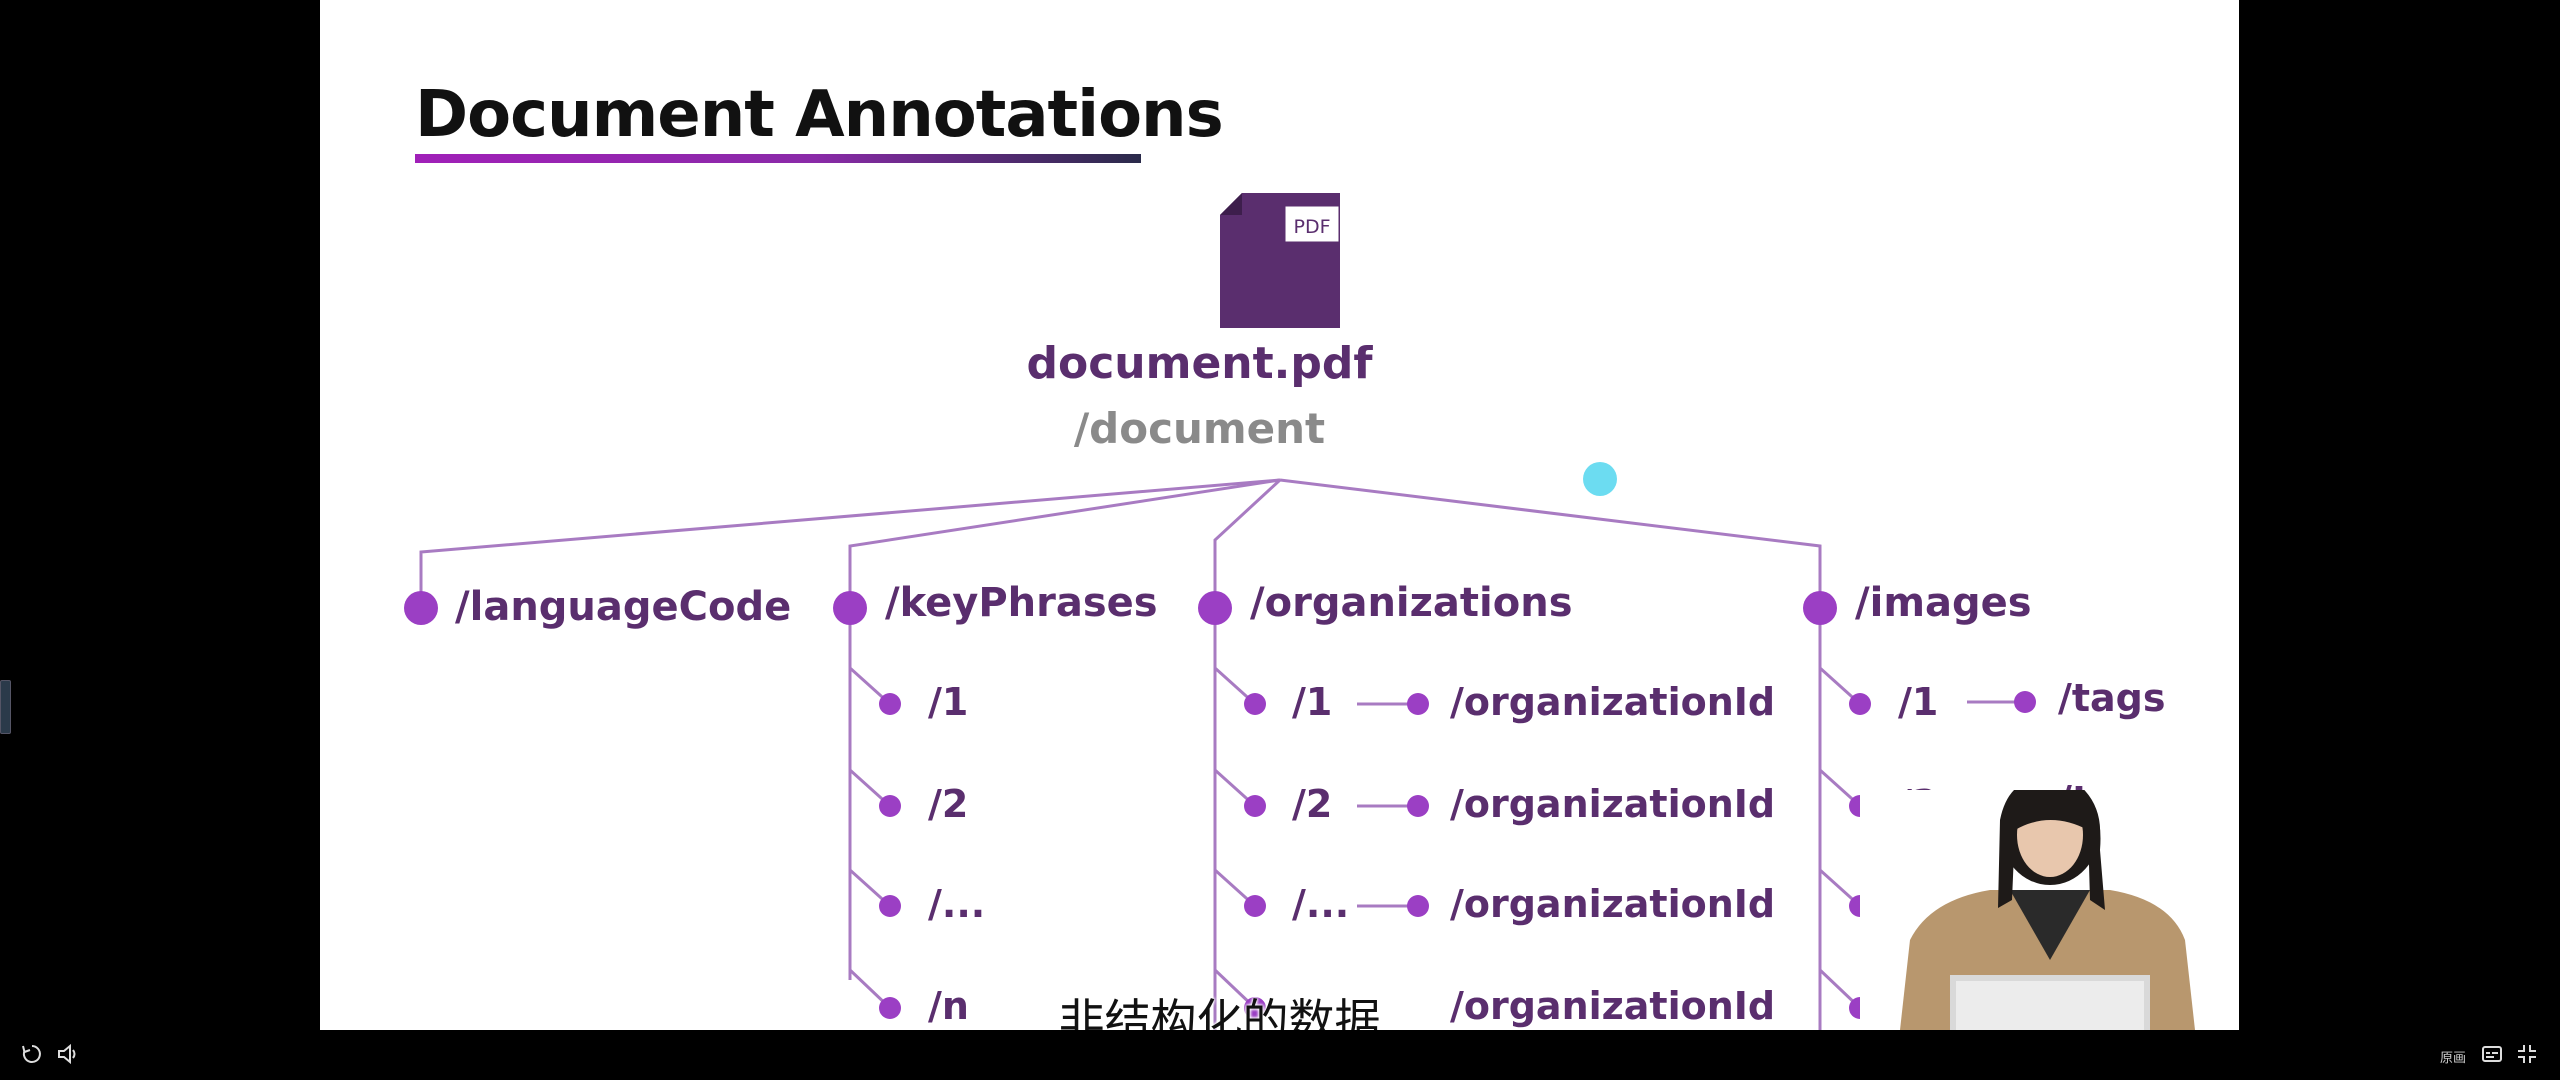 Image resolution: width=2560 pixels, height=1080 pixels. I want to click on side-panel-handle, so click(5, 707).